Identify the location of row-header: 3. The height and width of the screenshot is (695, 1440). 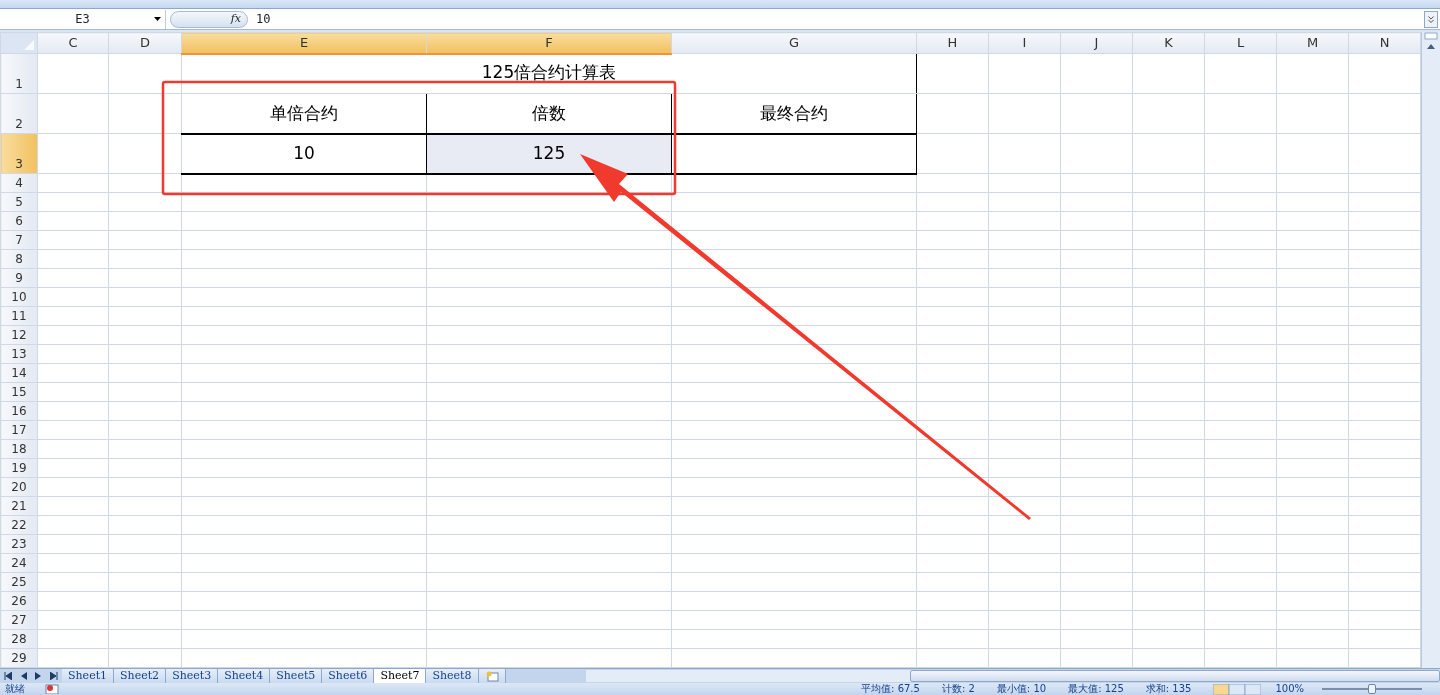
(19, 153).